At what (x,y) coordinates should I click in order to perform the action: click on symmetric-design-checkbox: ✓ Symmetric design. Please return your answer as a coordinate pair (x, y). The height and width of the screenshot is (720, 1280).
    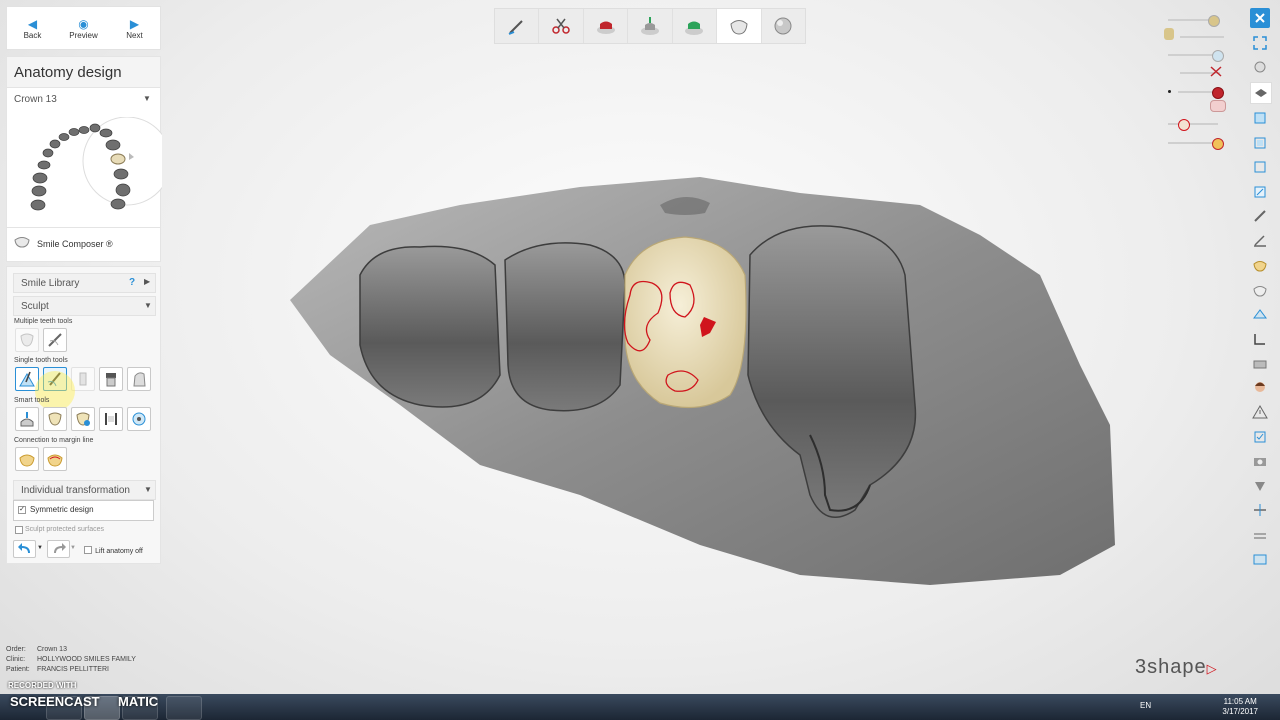
    Looking at the image, I should click on (83, 510).